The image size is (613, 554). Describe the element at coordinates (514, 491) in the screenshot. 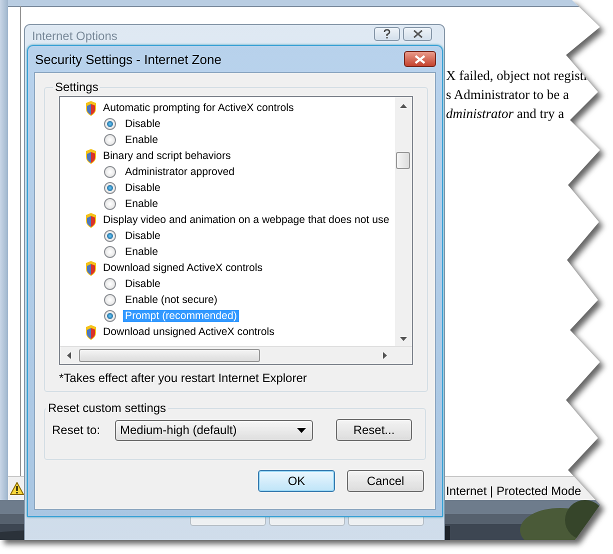

I see `status-text: Internet | Protected Mode` at that location.